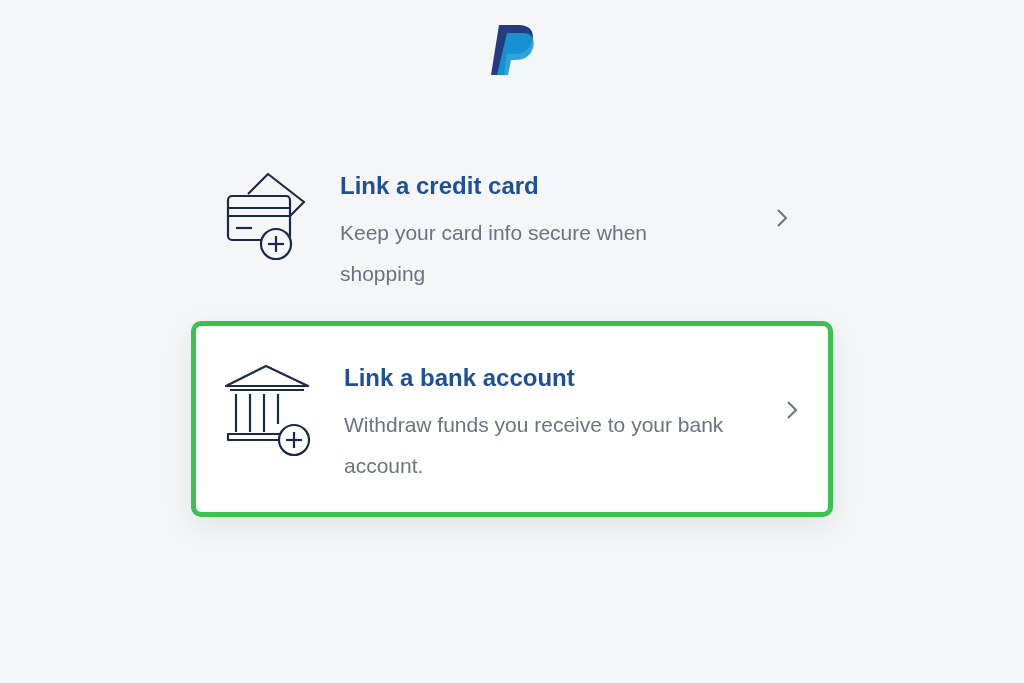 This screenshot has width=1024, height=683. I want to click on option-description: Withdraw funds you receive to your bank account., so click(534, 445).